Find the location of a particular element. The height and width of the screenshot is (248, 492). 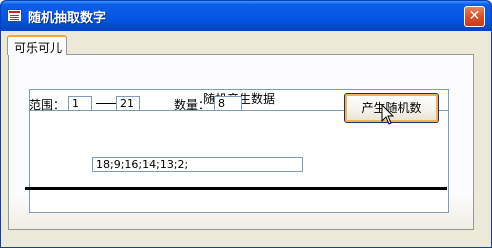

tab-kelekeer: 可乐可儿 is located at coordinates (37, 45).